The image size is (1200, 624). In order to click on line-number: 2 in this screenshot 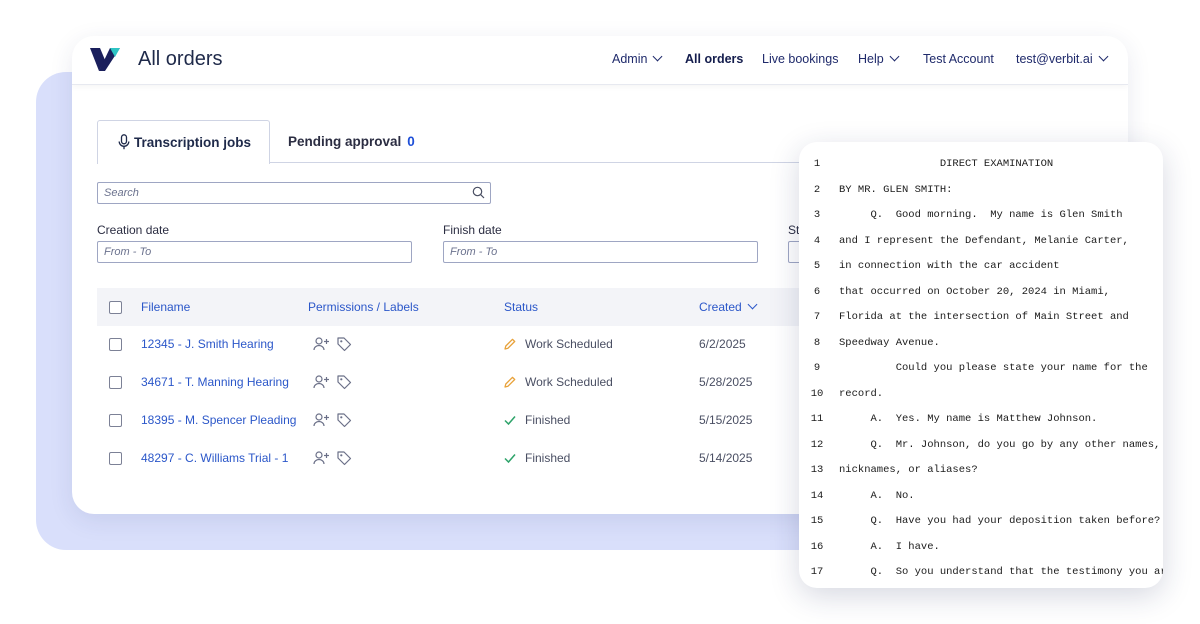, I will do `click(817, 189)`.